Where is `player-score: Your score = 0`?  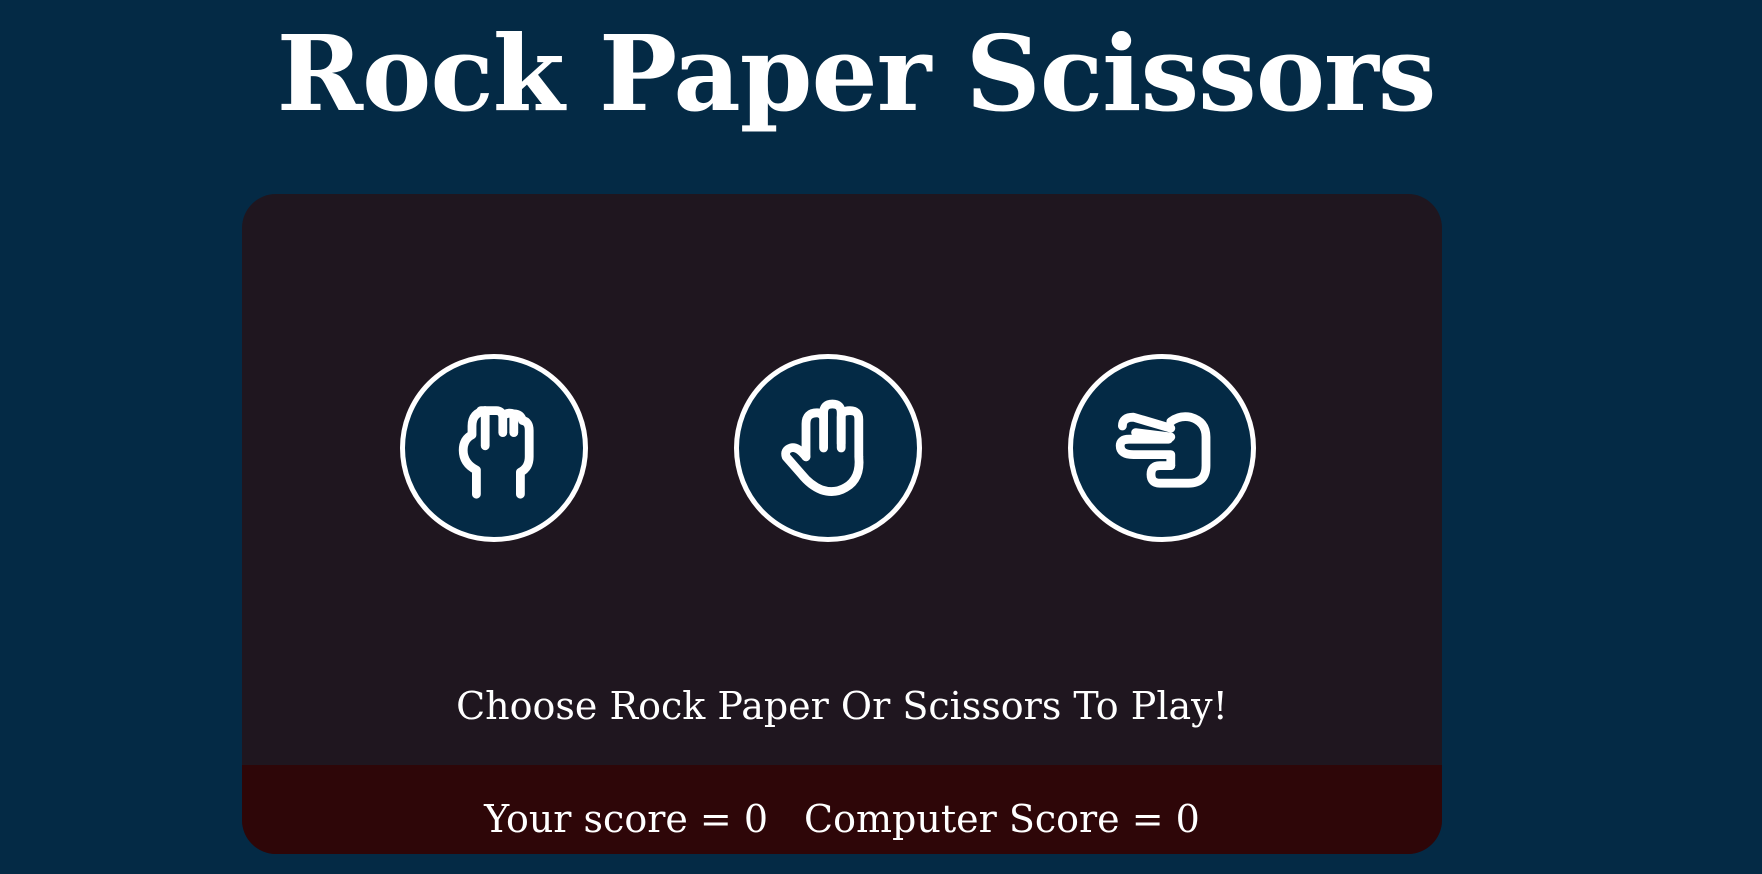
player-score: Your score = 0 is located at coordinates (626, 818).